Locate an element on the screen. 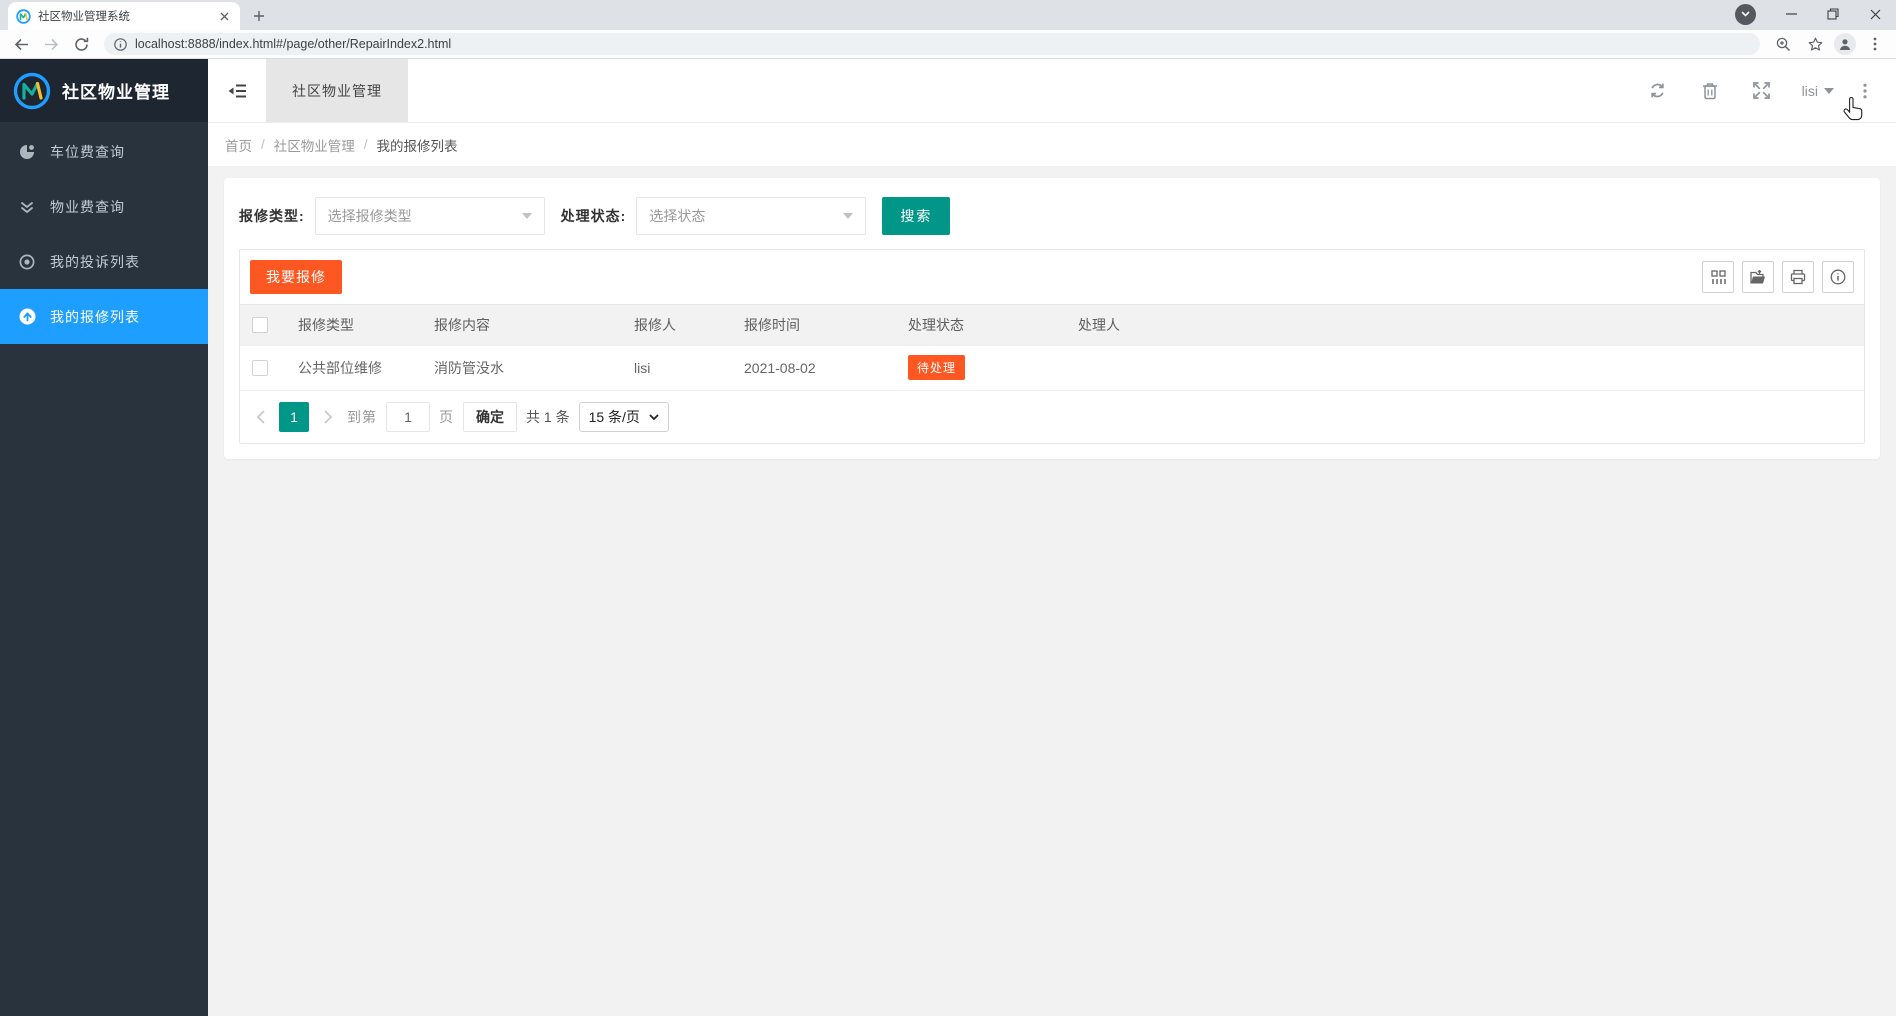 The height and width of the screenshot is (1016, 1896). browser-menu-kebab-icon is located at coordinates (1875, 44).